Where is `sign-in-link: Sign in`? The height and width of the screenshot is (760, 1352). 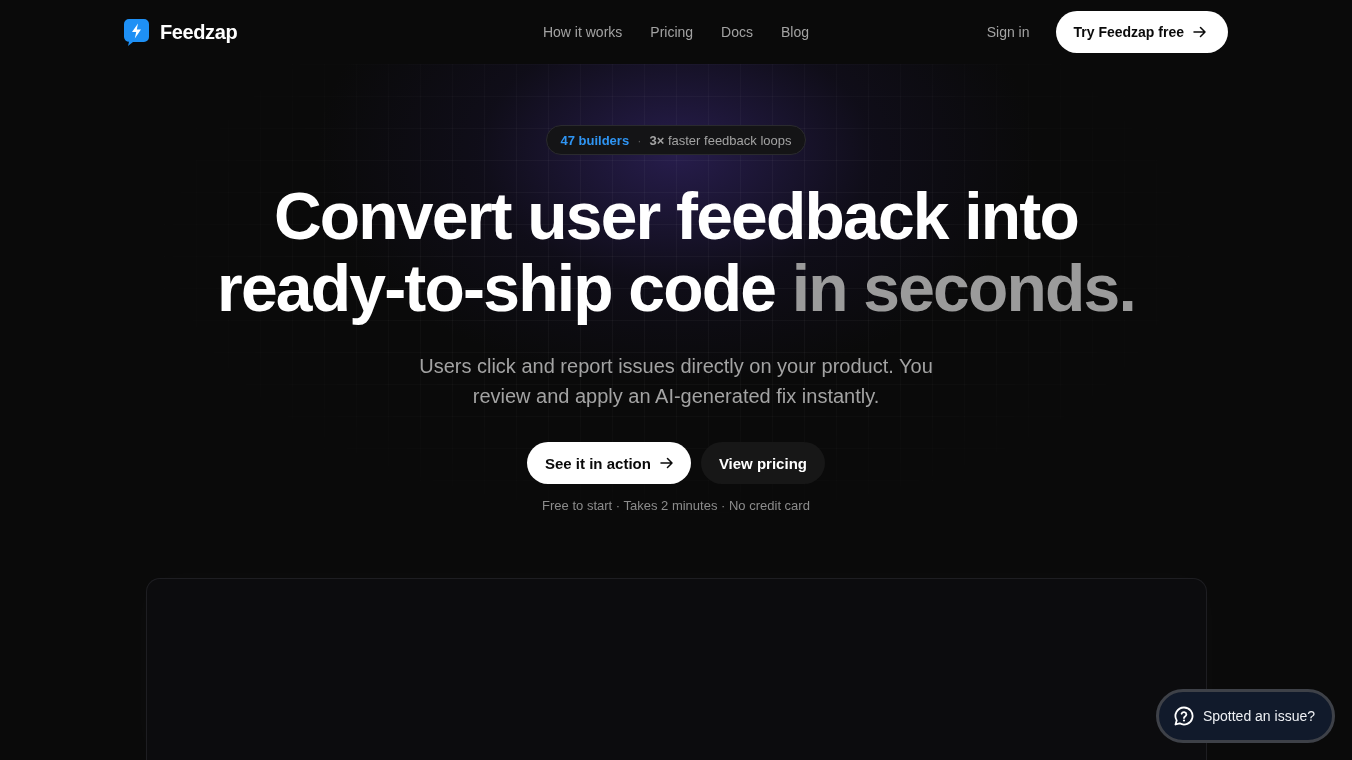
sign-in-link: Sign in is located at coordinates (1008, 32).